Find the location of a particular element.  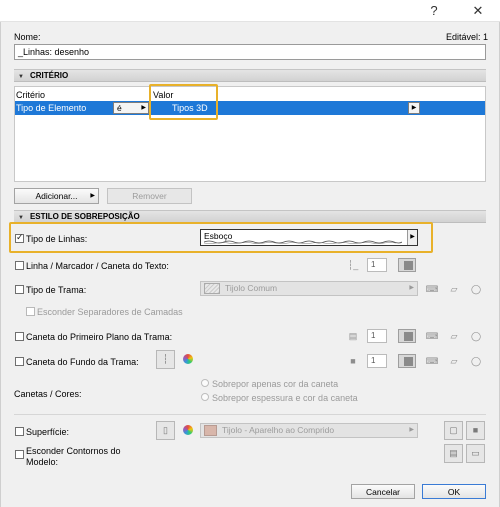

fg-pen-number: 1 is located at coordinates (377, 336).